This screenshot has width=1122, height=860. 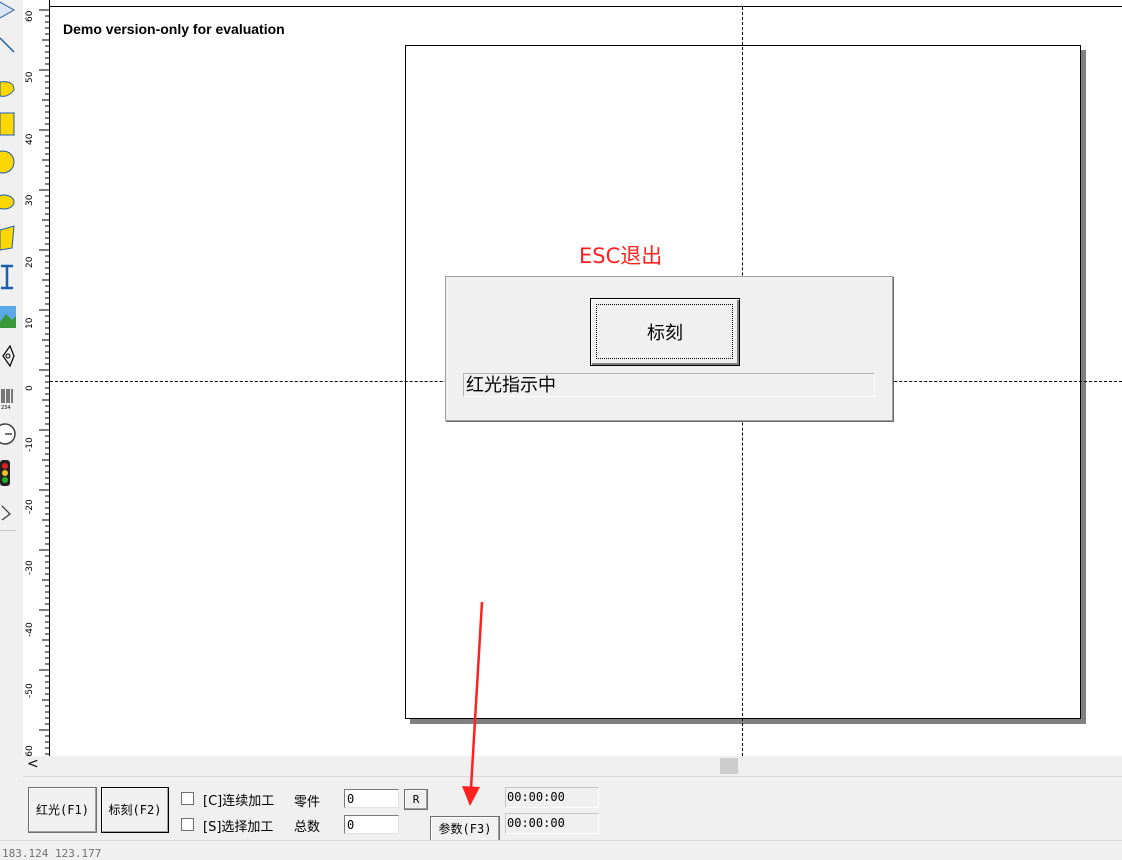 What do you see at coordinates (8, 124) in the screenshot?
I see `rectangle-tool-icon` at bounding box center [8, 124].